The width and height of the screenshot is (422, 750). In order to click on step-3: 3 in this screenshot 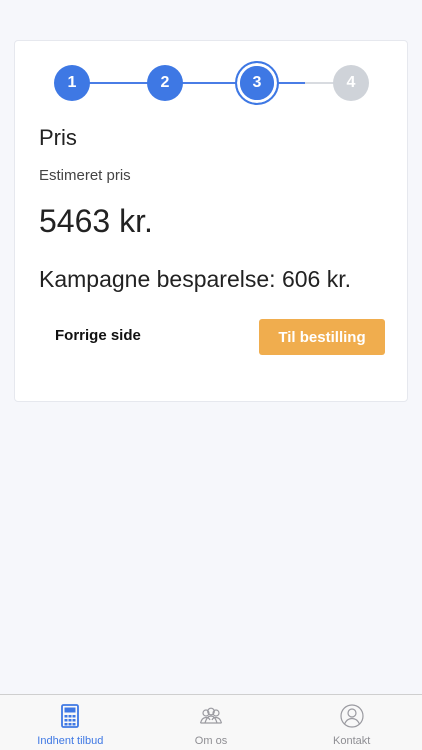, I will do `click(257, 83)`.